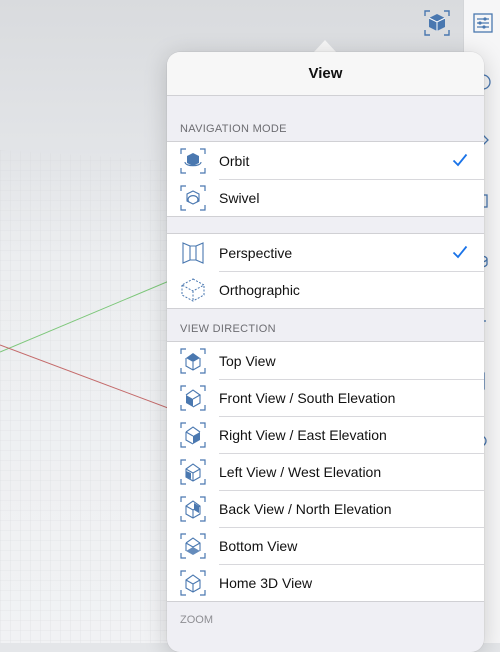  What do you see at coordinates (233, 129) in the screenshot?
I see `section-label-navigation-mode: NAVIGATION MODE` at bounding box center [233, 129].